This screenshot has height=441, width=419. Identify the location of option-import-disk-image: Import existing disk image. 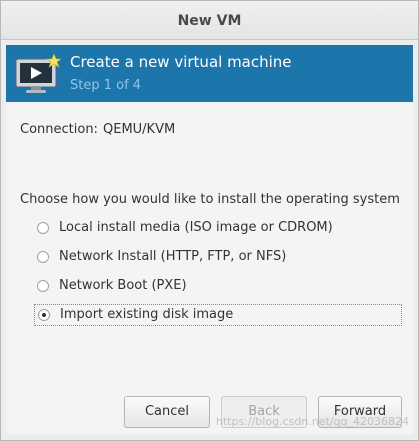
(218, 315).